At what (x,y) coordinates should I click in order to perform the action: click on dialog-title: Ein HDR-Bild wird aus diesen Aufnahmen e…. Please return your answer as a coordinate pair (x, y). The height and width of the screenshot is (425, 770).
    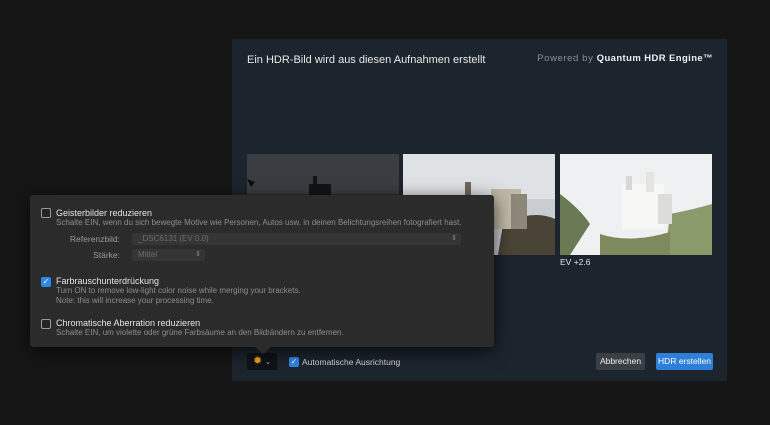
    Looking at the image, I should click on (366, 60).